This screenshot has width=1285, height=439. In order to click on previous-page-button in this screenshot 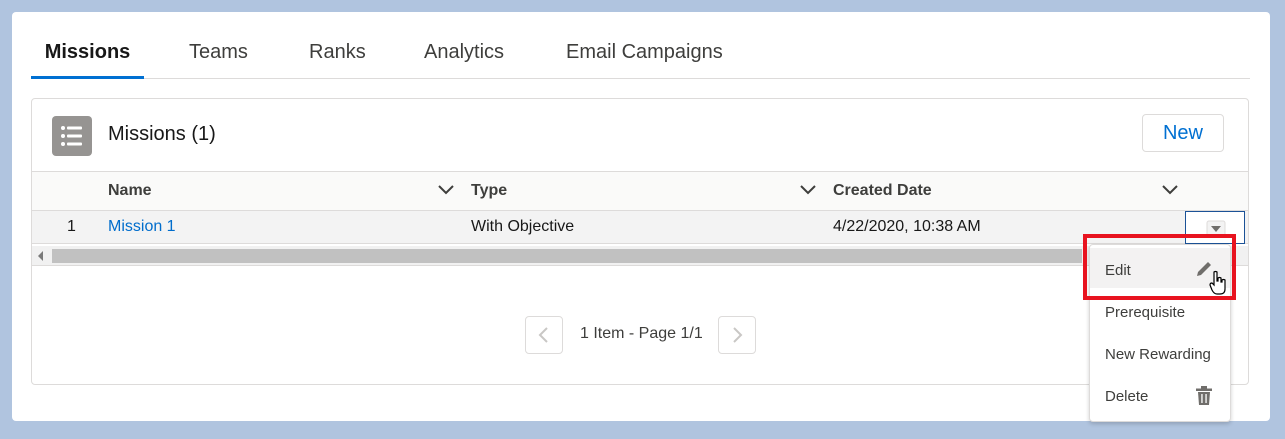, I will do `click(544, 335)`.